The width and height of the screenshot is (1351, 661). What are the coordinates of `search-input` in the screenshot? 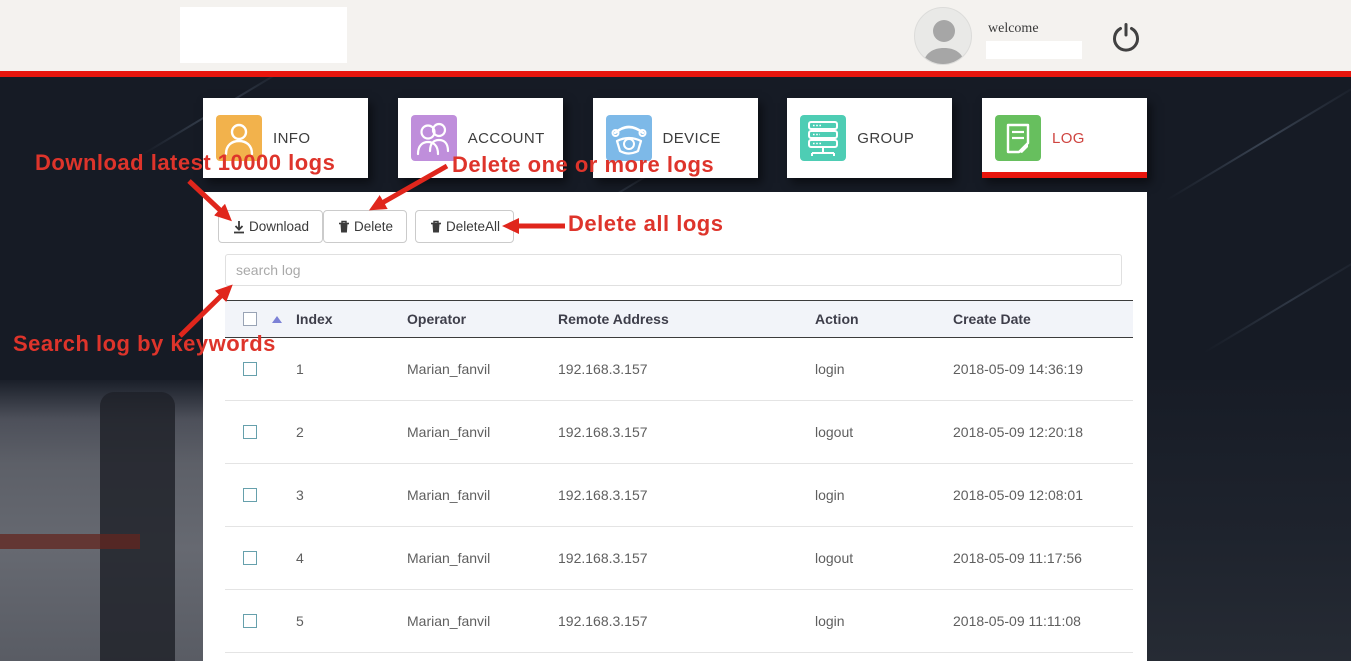 It's located at (673, 270).